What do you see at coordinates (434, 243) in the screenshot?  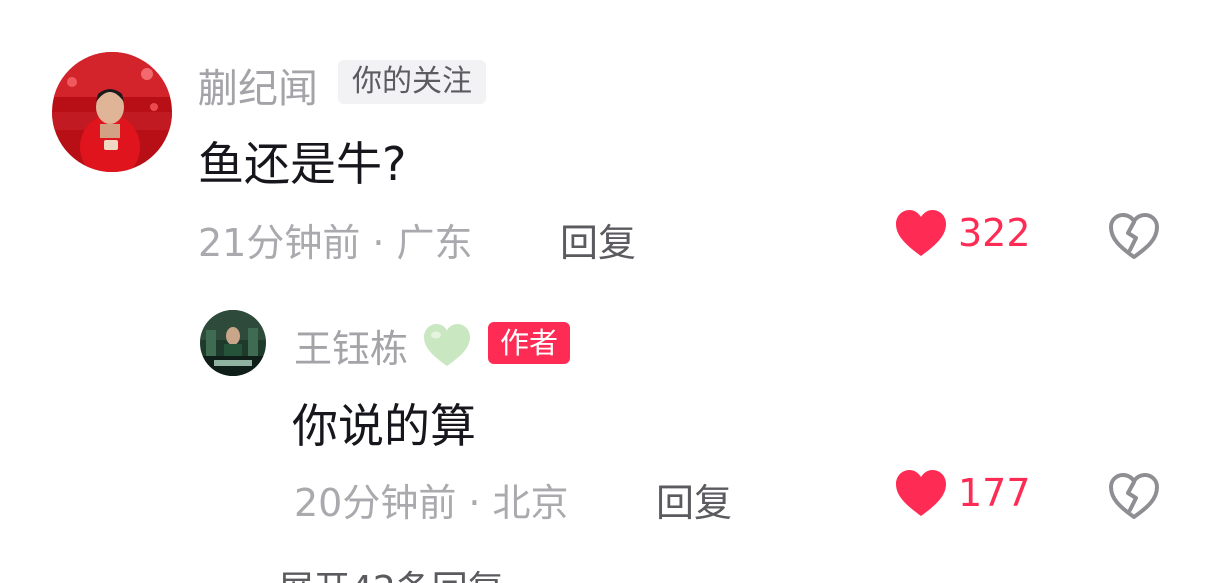 I see `location: 广东` at bounding box center [434, 243].